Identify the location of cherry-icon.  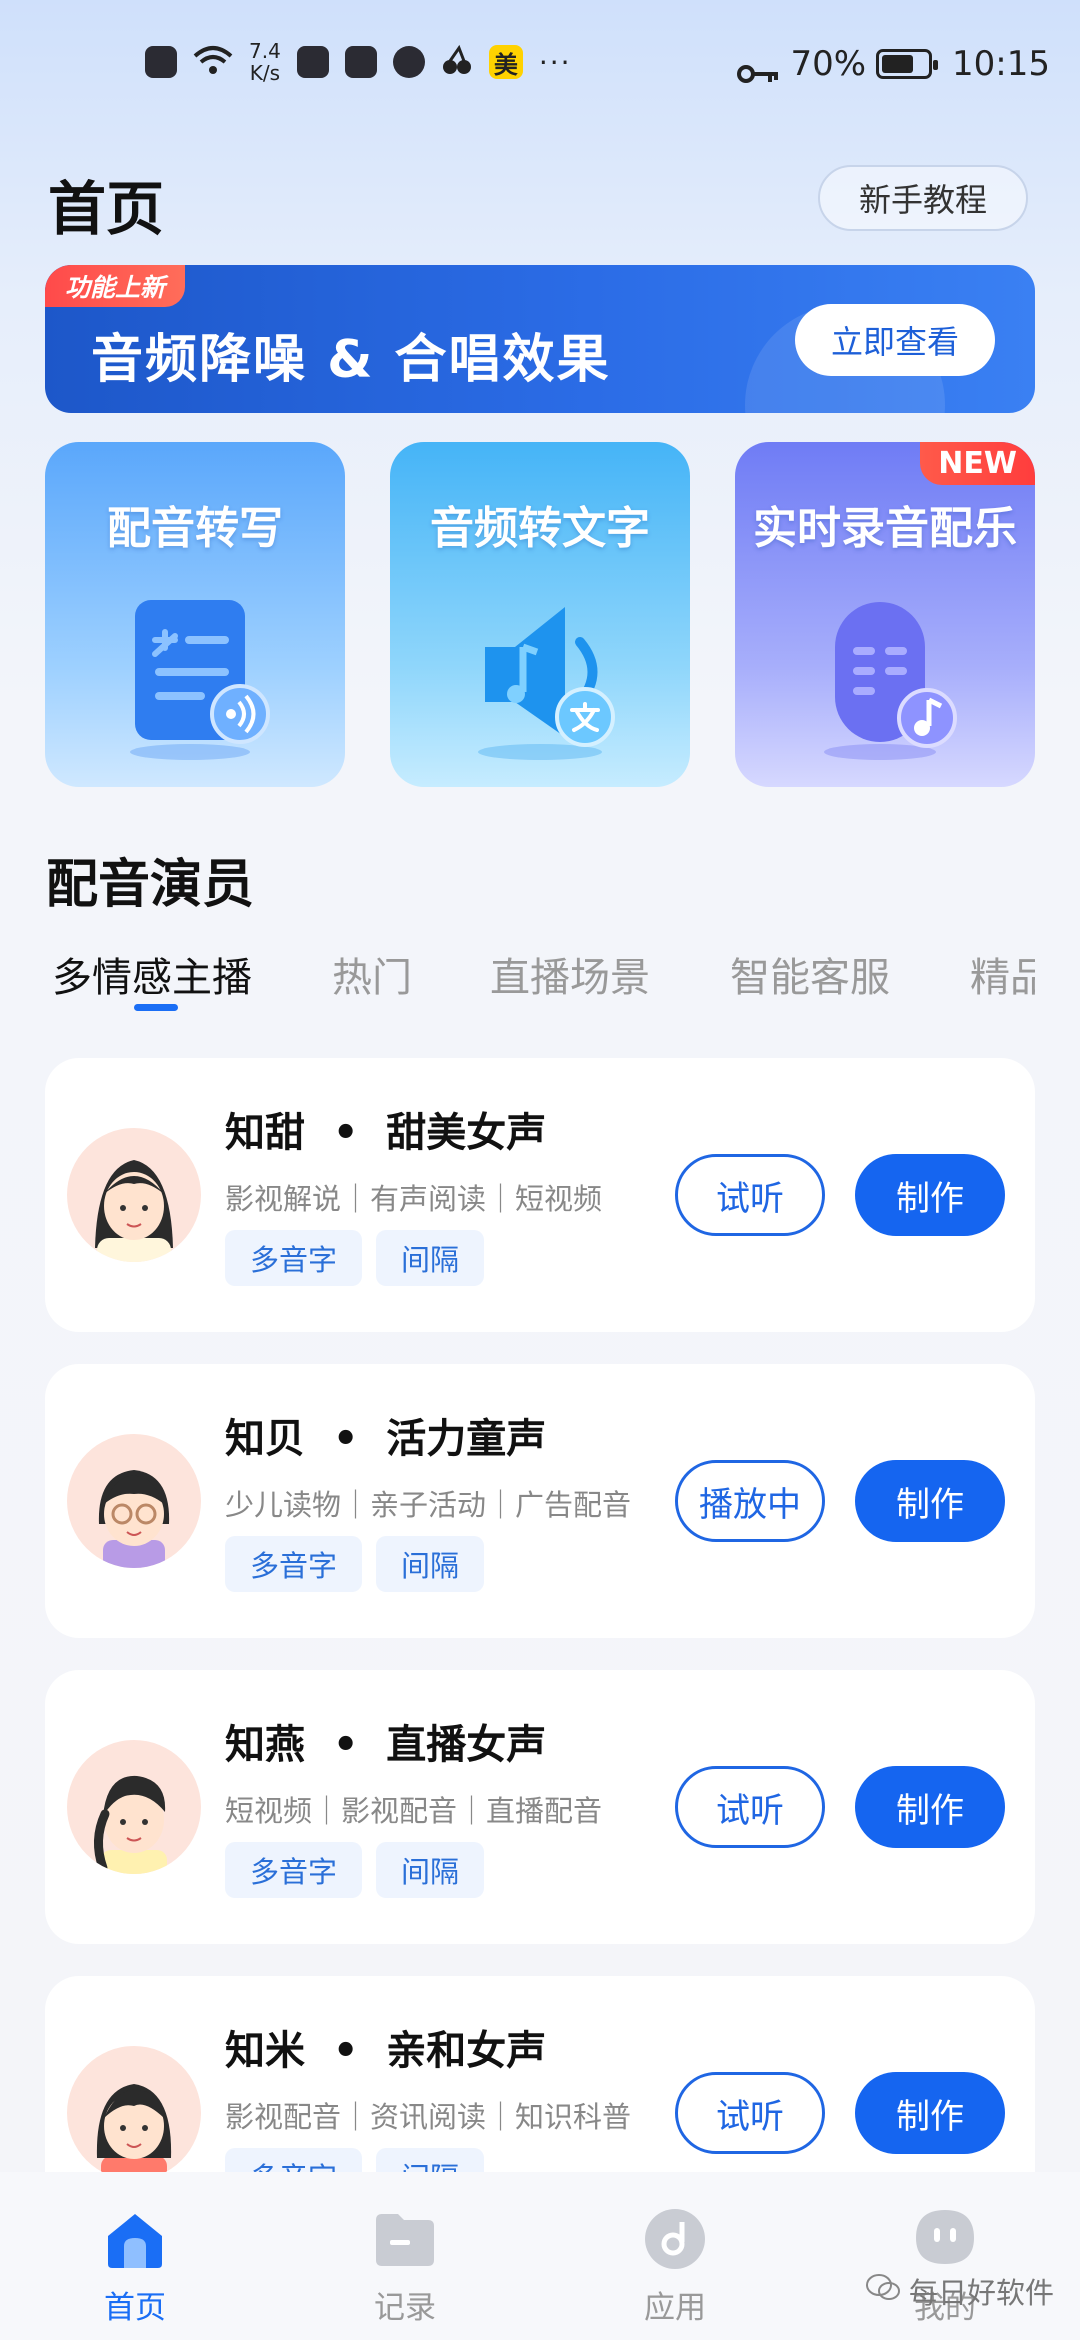
(457, 62).